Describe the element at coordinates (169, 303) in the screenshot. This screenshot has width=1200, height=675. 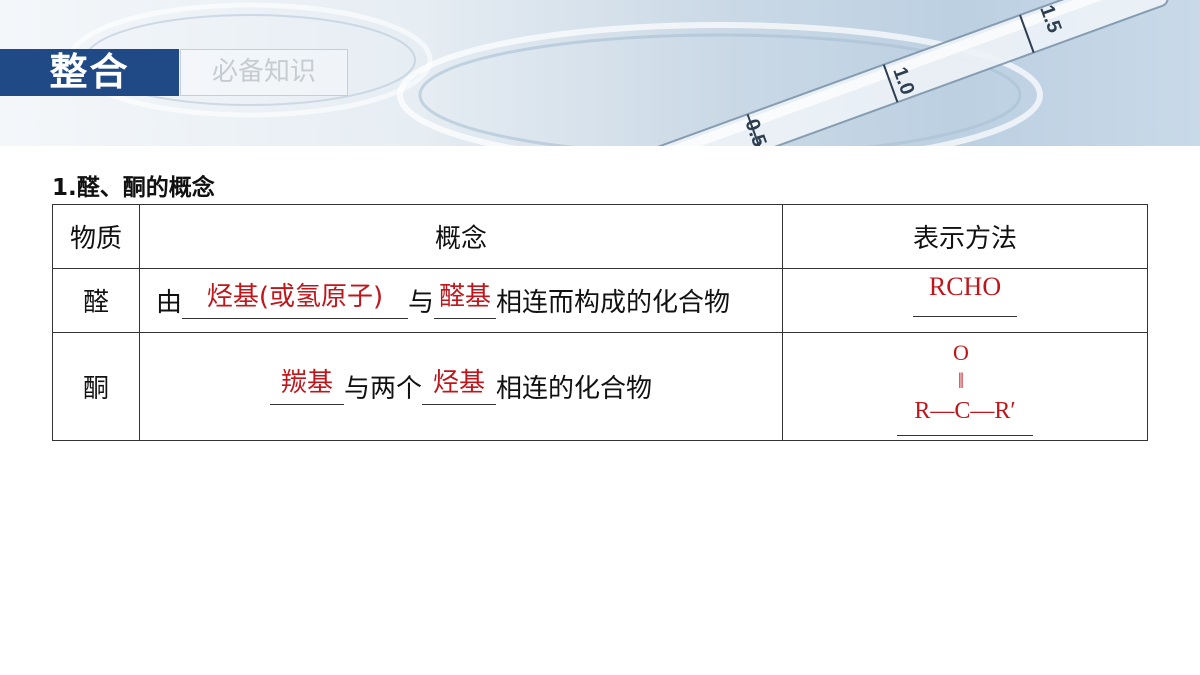
I see `concept-prefix: 由` at that location.